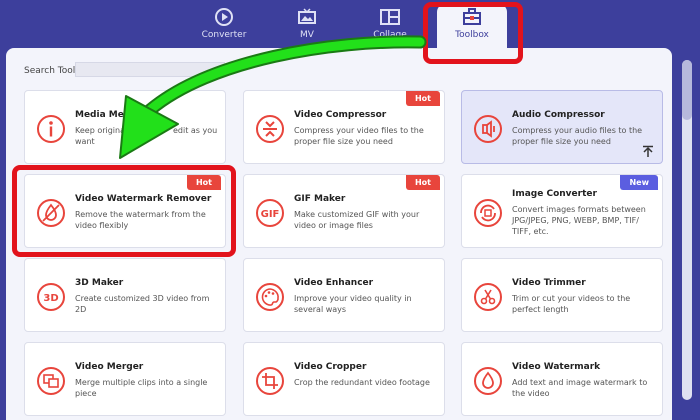 The height and width of the screenshot is (420, 700). I want to click on tab-collage: Collage, so click(390, 25).